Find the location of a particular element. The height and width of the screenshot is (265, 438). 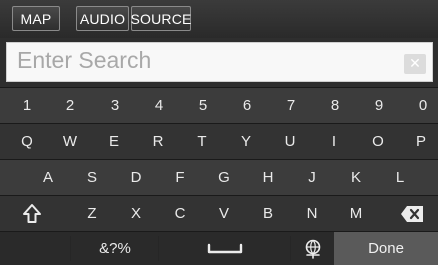

backspace-key is located at coordinates (412, 213).